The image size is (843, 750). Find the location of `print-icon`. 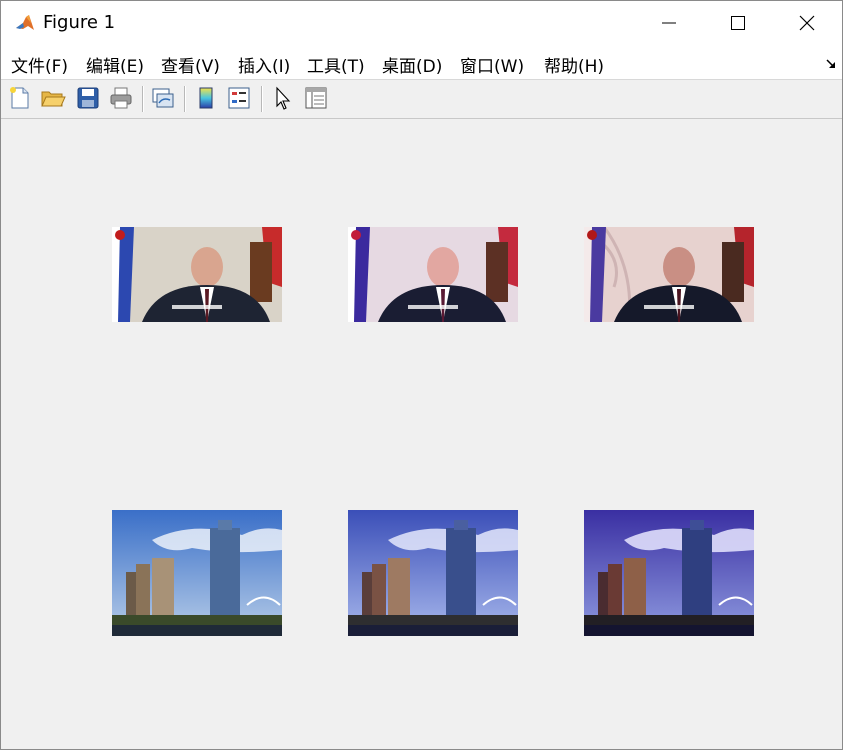

print-icon is located at coordinates (121, 98).